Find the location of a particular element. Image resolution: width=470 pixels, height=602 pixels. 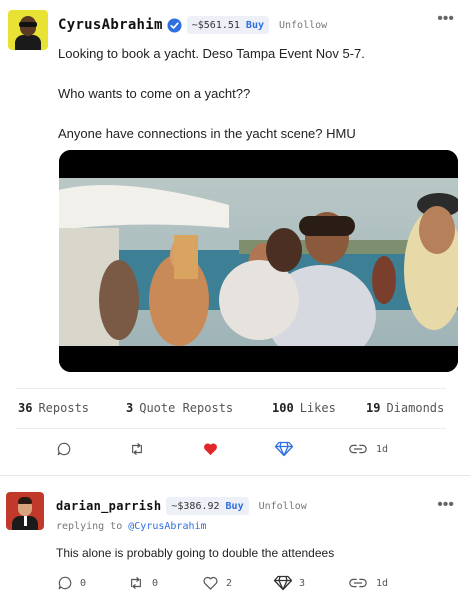

diamond-button is located at coordinates (284, 449).